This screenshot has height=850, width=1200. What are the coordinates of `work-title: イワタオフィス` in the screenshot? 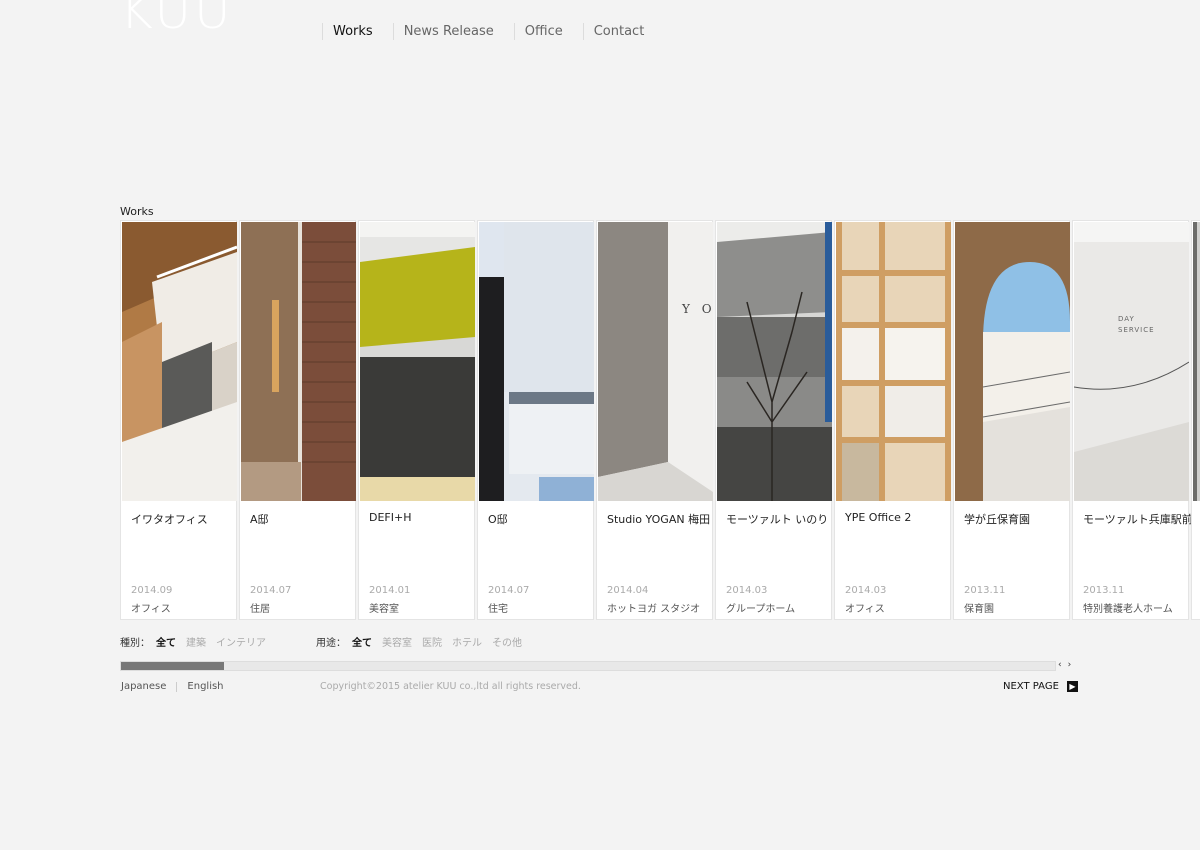 It's located at (169, 519).